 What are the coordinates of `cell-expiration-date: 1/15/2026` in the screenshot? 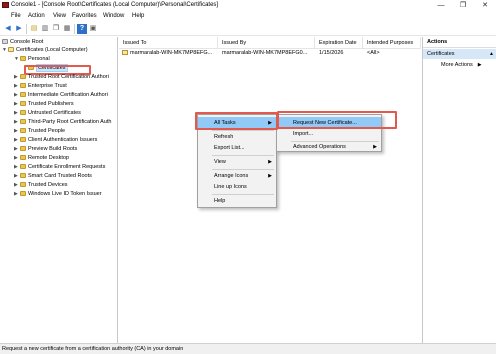 It's located at (331, 53).